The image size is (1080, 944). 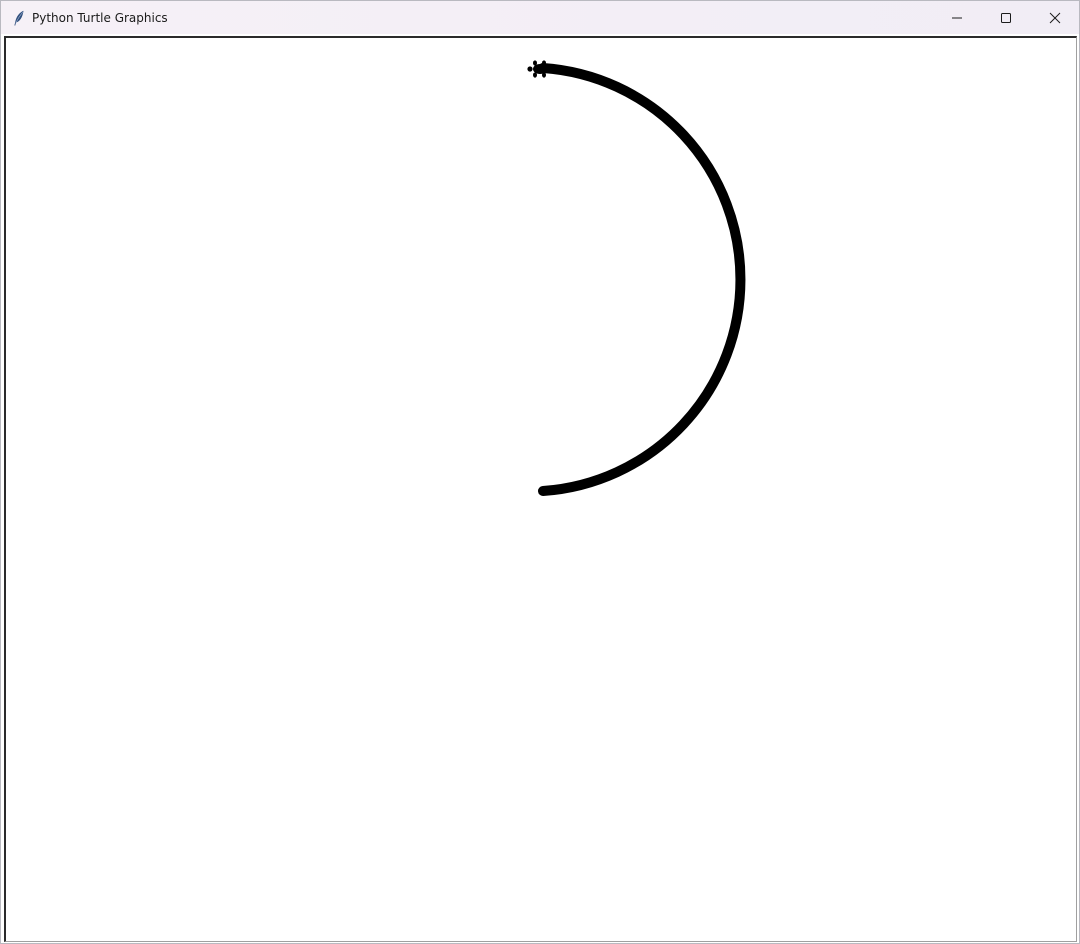 What do you see at coordinates (538, 69) in the screenshot?
I see `turtle-icon` at bounding box center [538, 69].